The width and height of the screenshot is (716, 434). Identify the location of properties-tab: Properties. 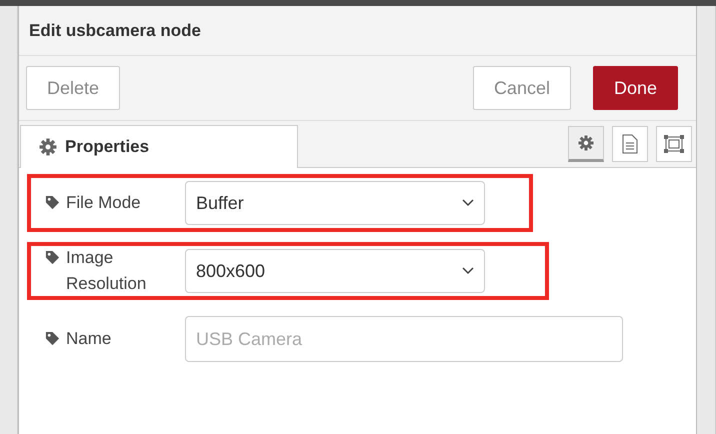
(159, 146).